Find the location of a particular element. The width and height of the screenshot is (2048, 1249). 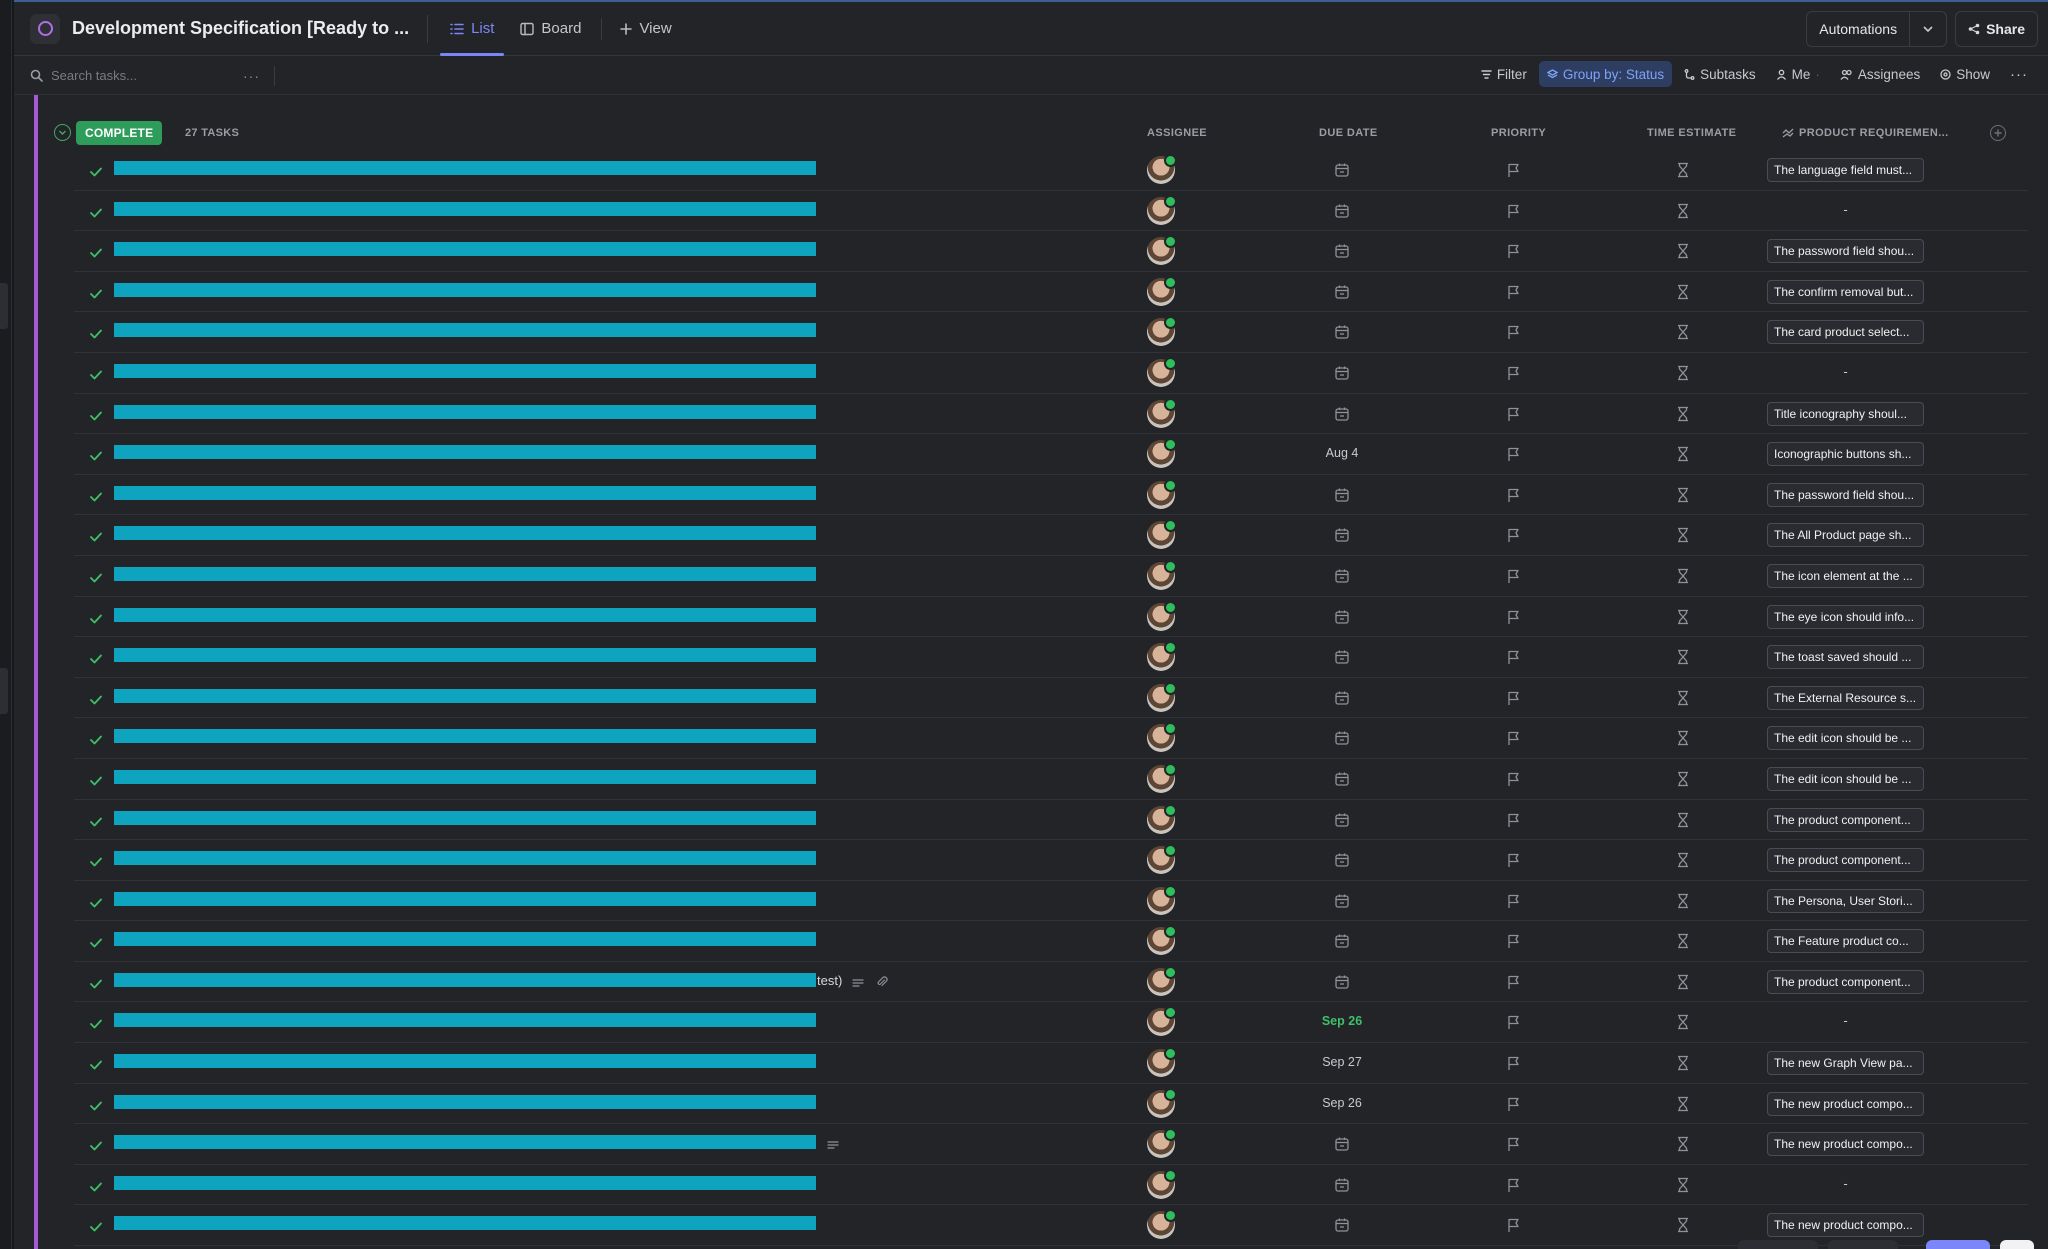

more-options-icon: ··· is located at coordinates (2019, 74).